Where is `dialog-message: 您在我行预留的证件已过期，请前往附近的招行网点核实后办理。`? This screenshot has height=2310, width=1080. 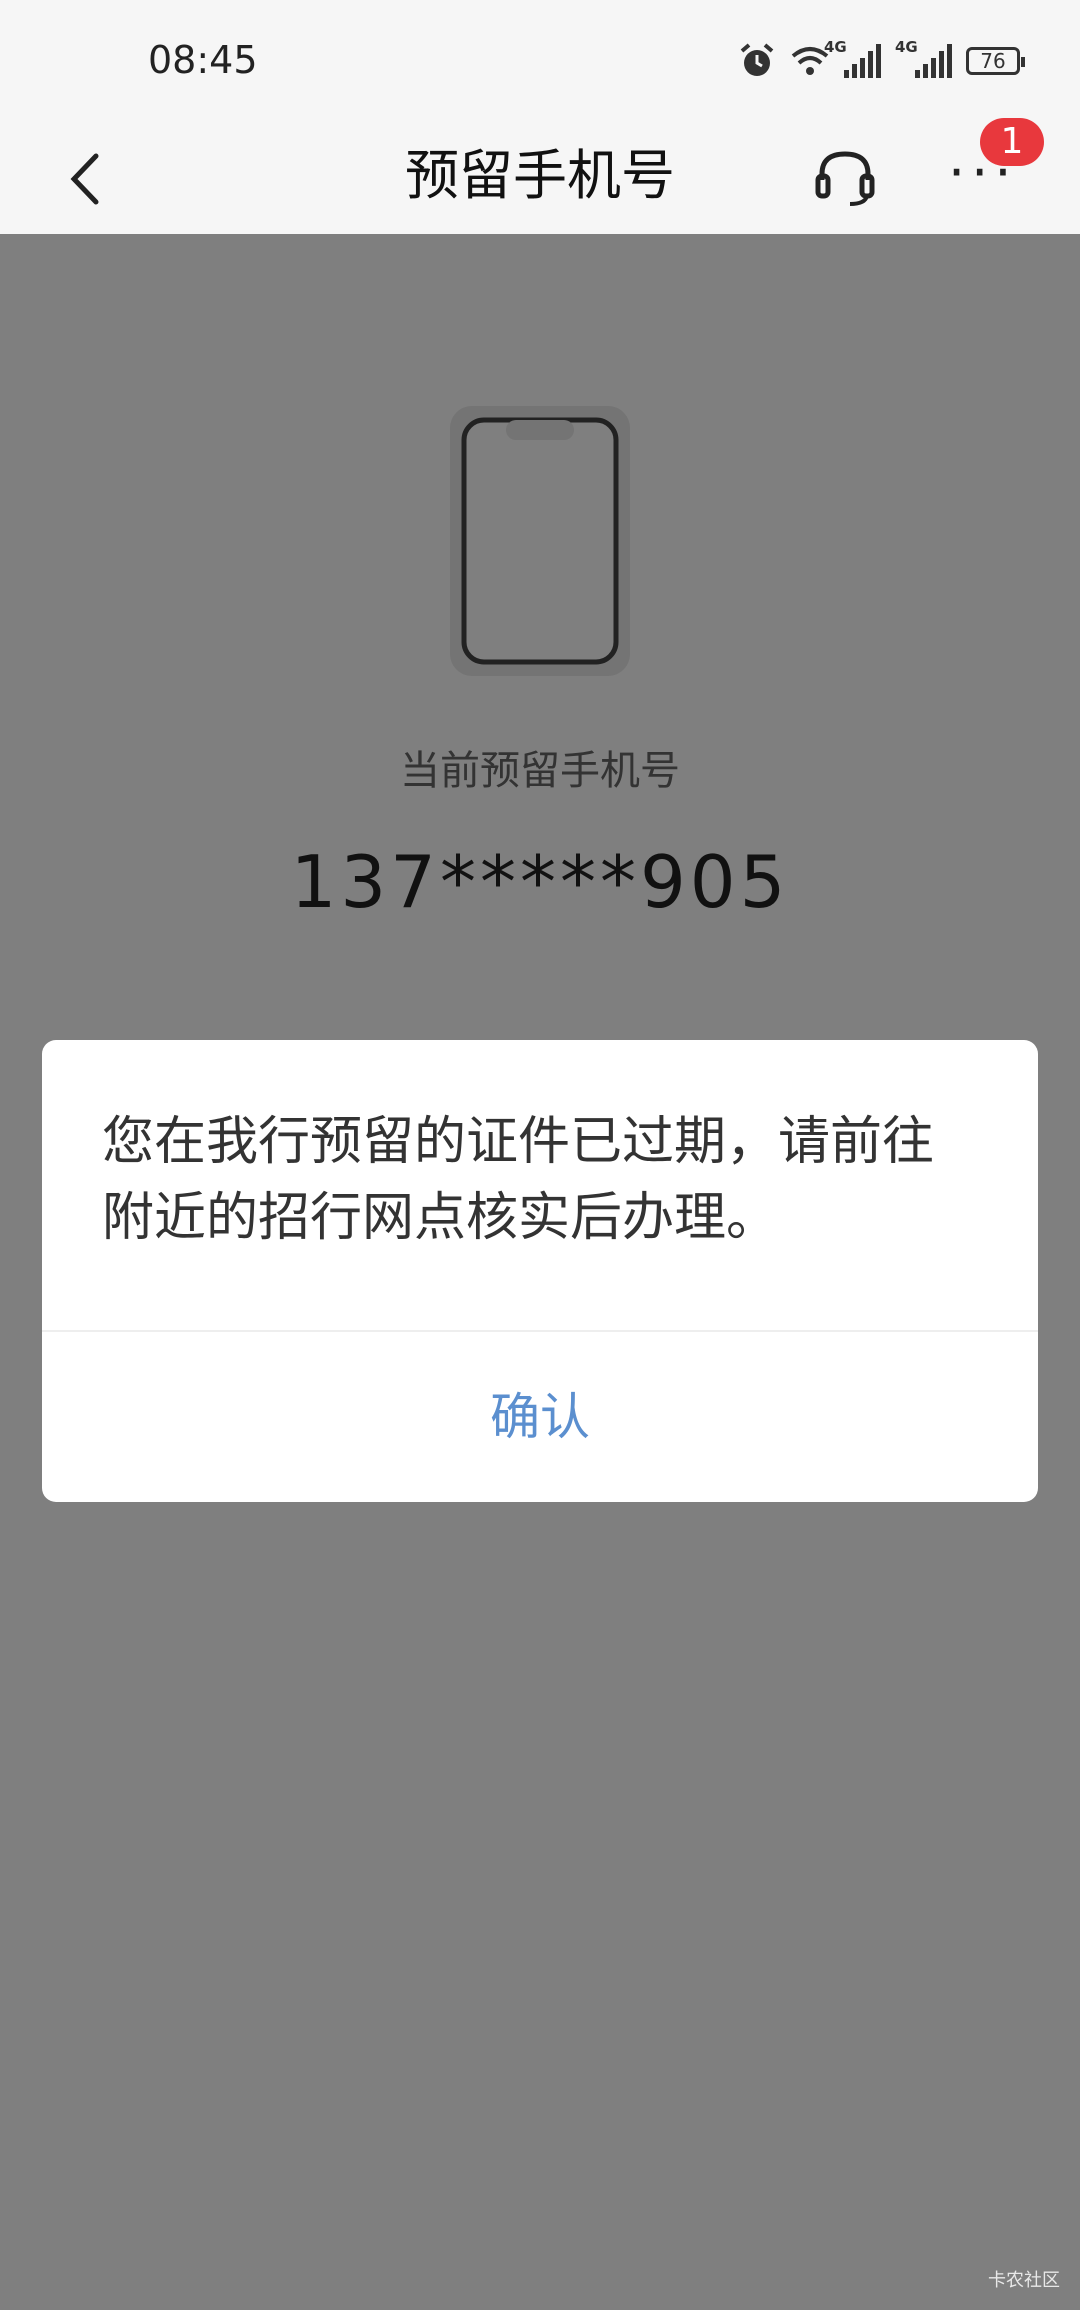 dialog-message: 您在我行预留的证件已过期，请前往附近的招行网点核实后办理。 is located at coordinates (518, 1180).